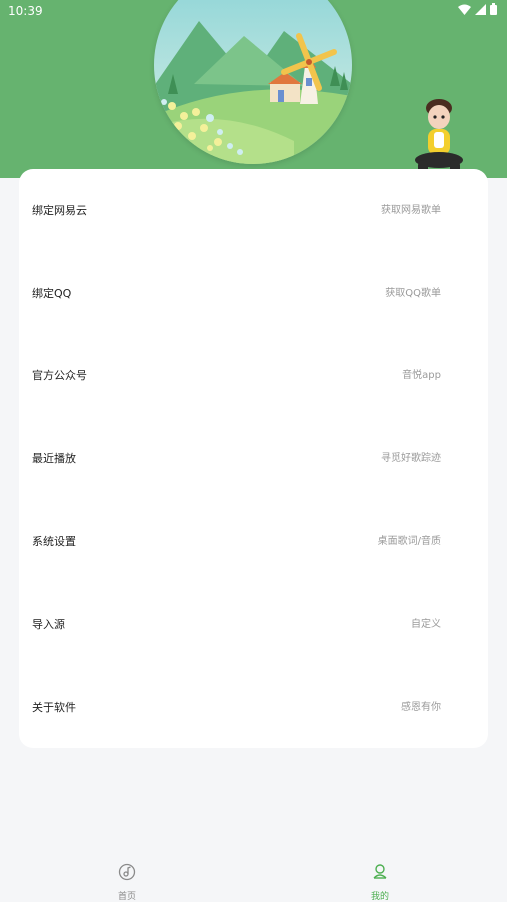 The width and height of the screenshot is (507, 902). What do you see at coordinates (464, 9) in the screenshot?
I see `wifi-icon` at bounding box center [464, 9].